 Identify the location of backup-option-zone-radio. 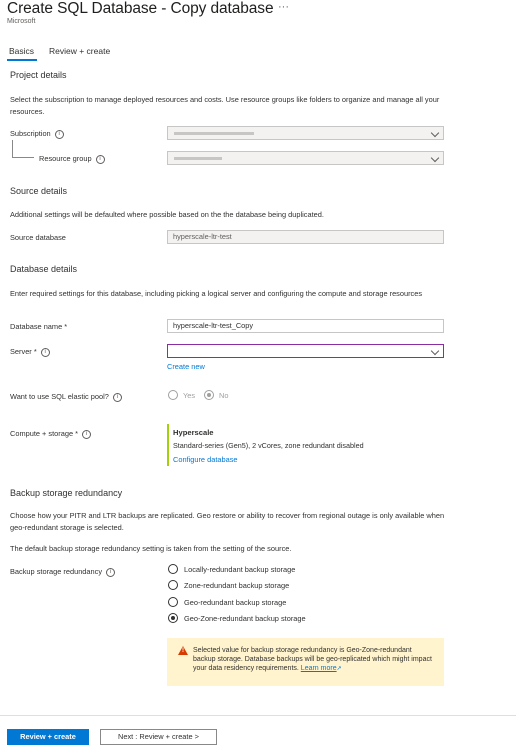
(173, 585).